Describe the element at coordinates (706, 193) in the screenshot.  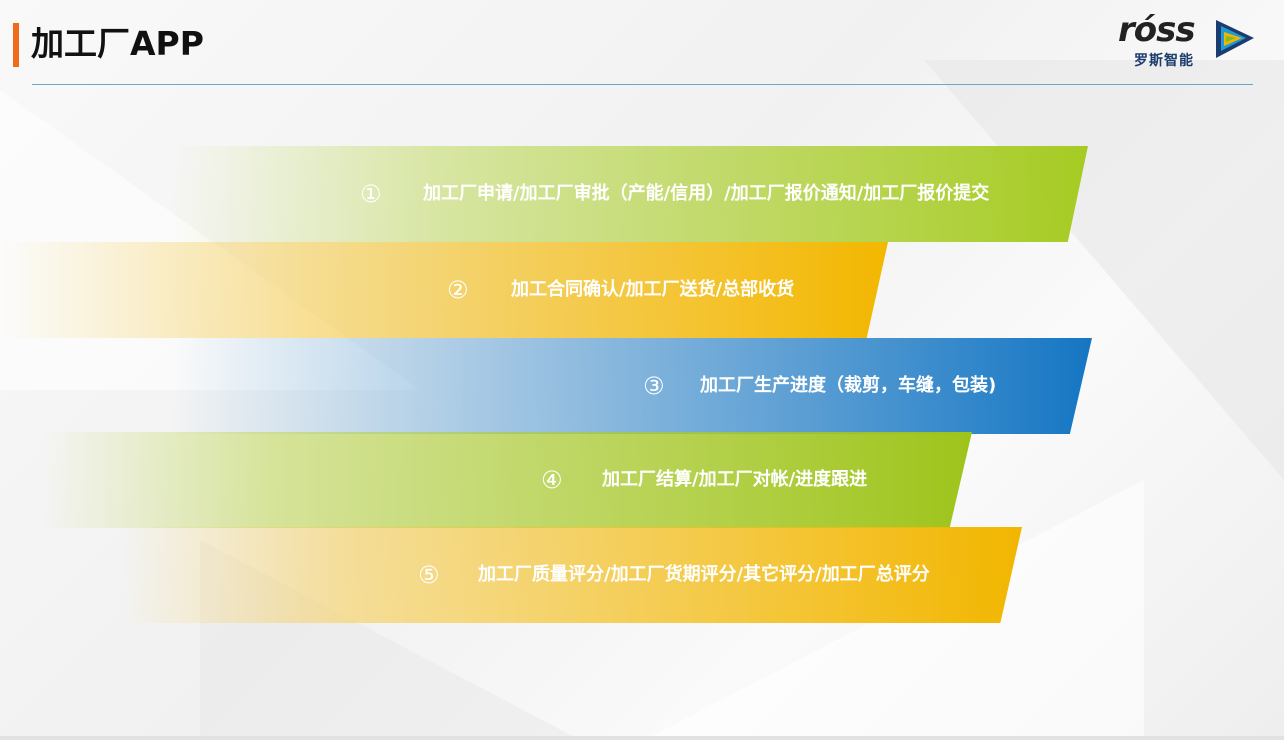
I see `step-text-1: 加工厂申请/加工厂审批（产能/信用）/加工厂报价通知/加工厂报价提交` at that location.